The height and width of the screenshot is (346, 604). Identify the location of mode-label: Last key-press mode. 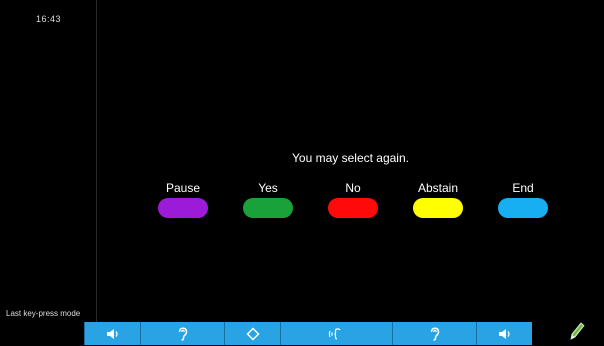
(43, 313).